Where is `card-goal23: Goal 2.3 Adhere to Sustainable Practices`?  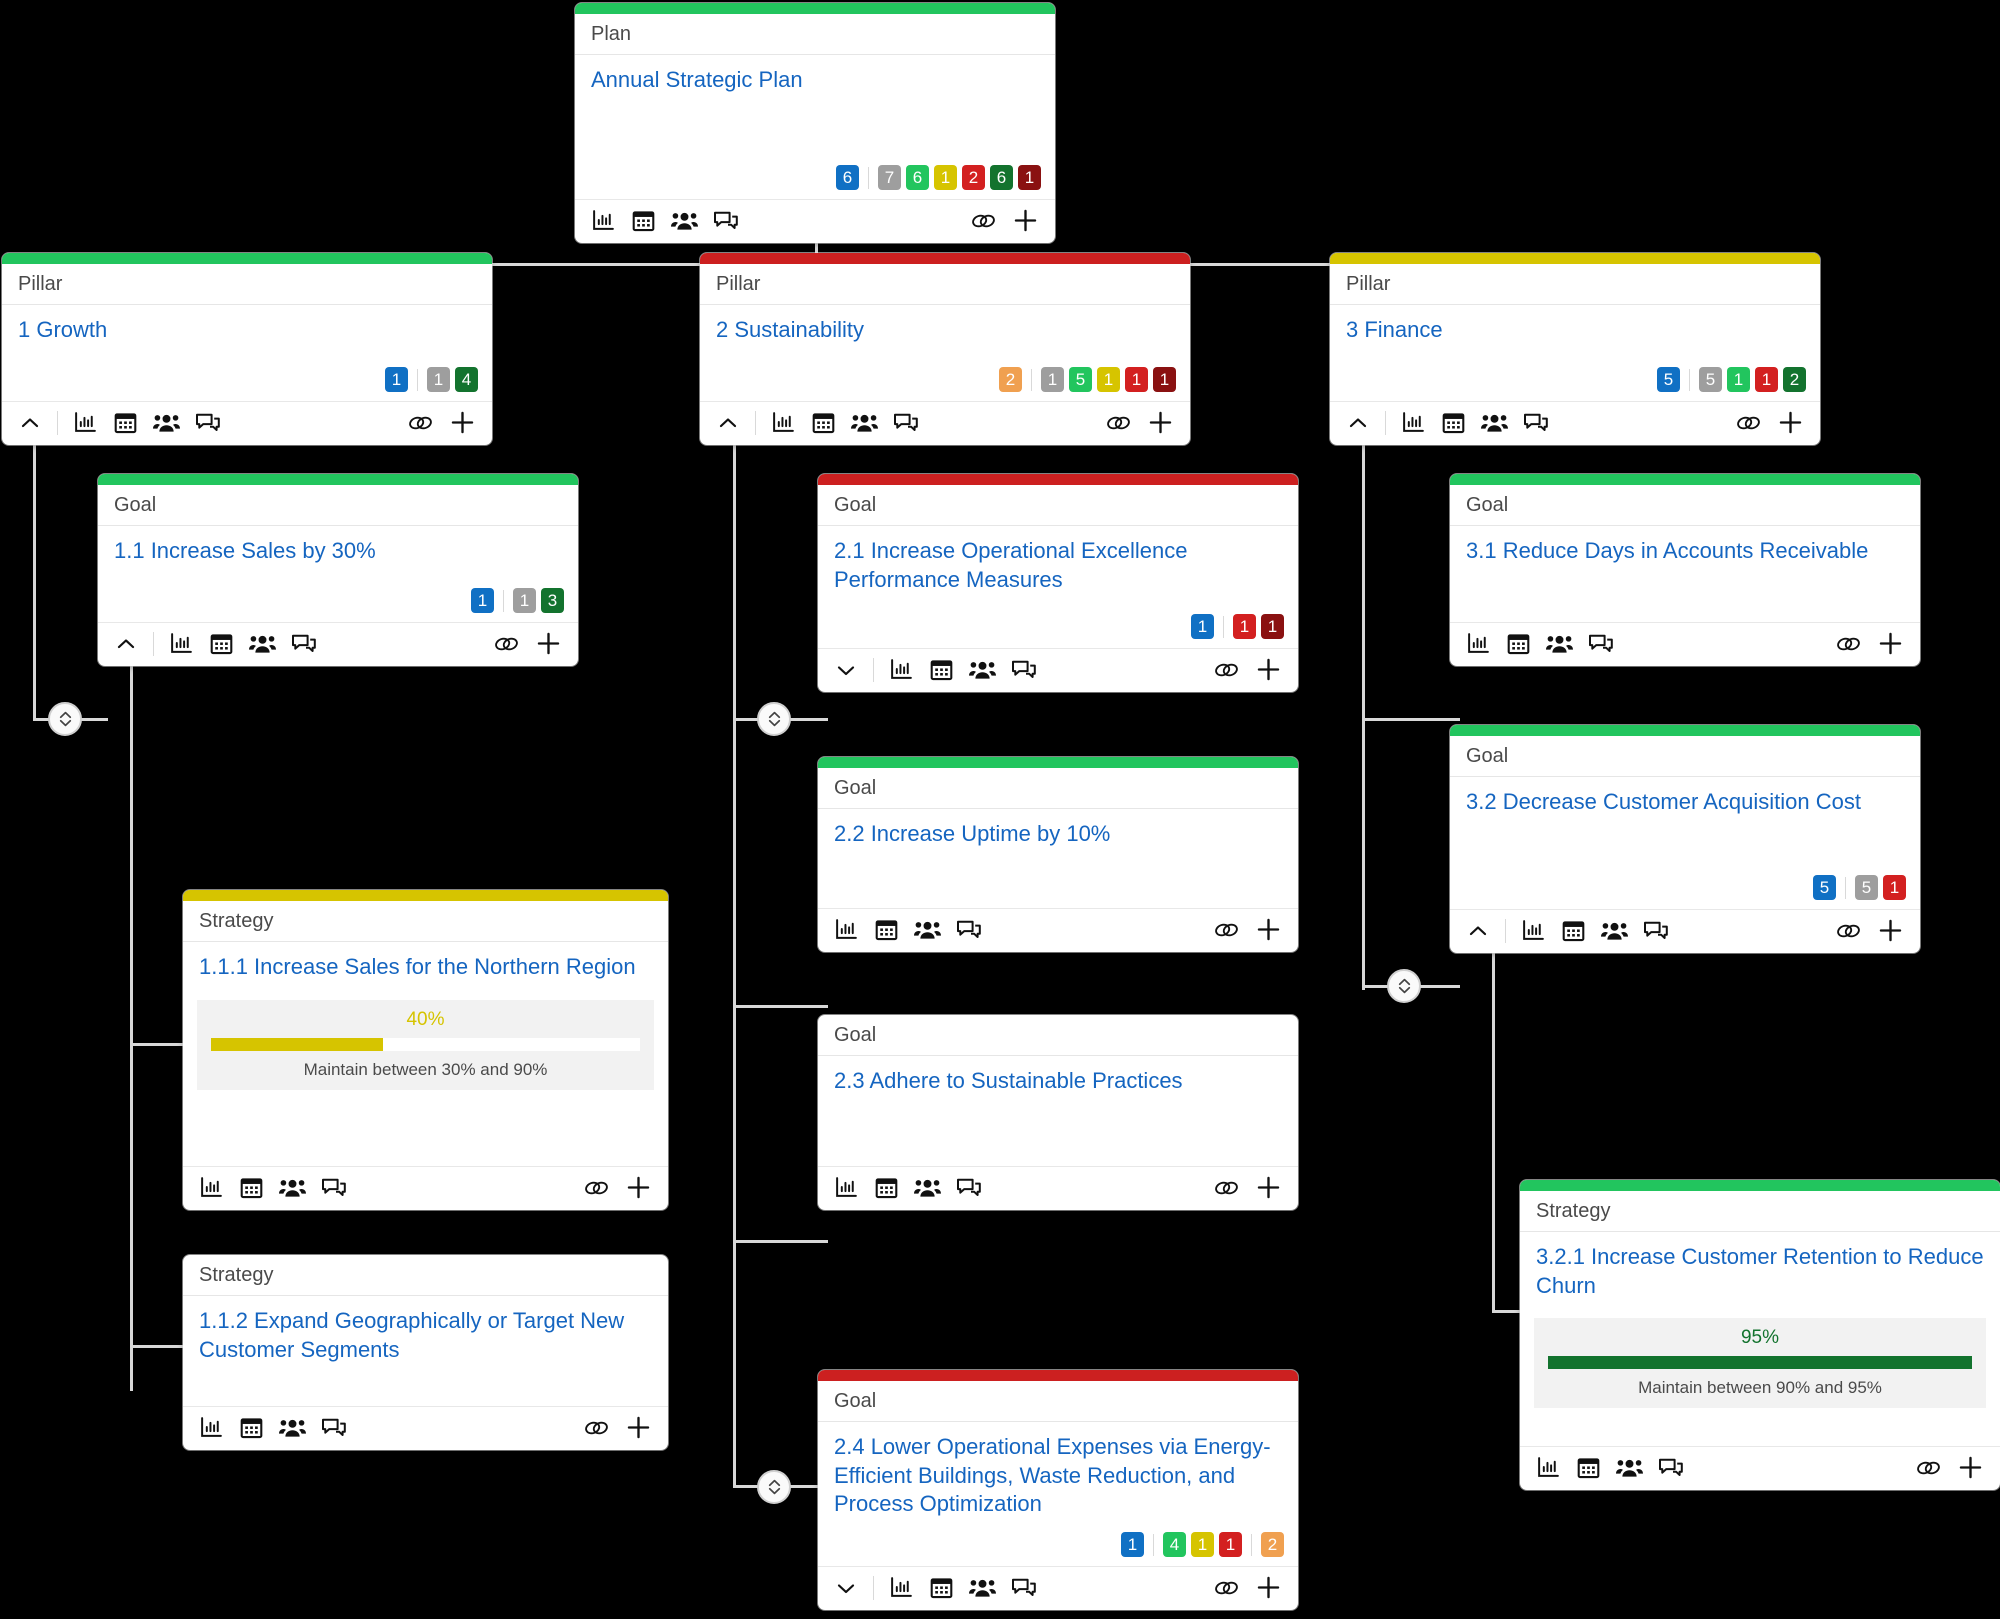 card-goal23: Goal 2.3 Adhere to Sustainable Practices is located at coordinates (1058, 1112).